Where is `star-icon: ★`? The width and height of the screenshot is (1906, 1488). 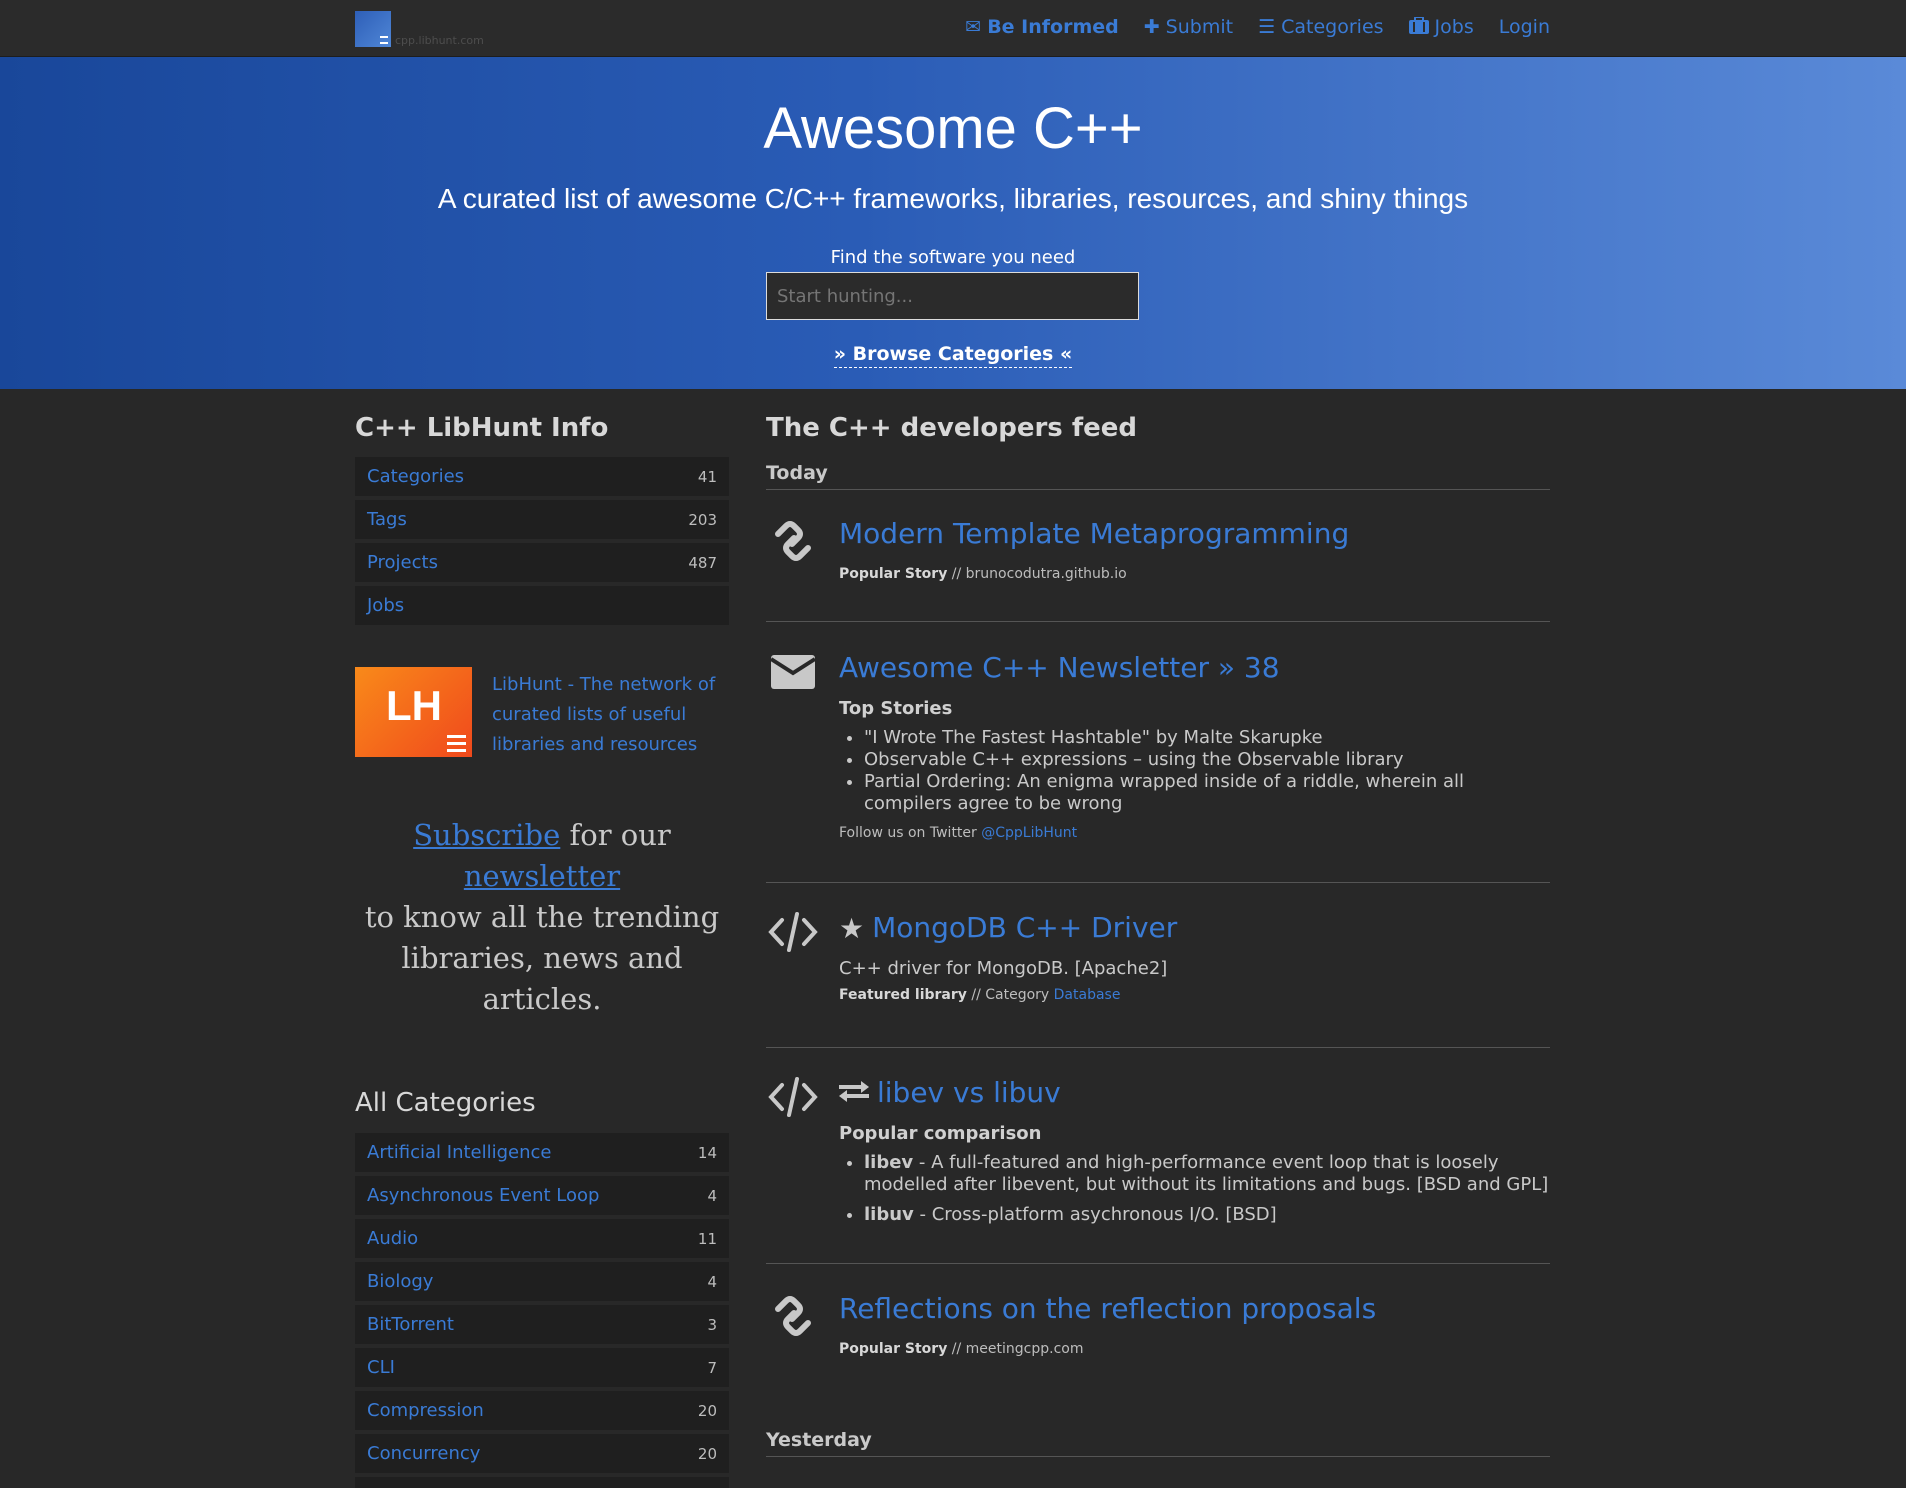 star-icon: ★ is located at coordinates (852, 928).